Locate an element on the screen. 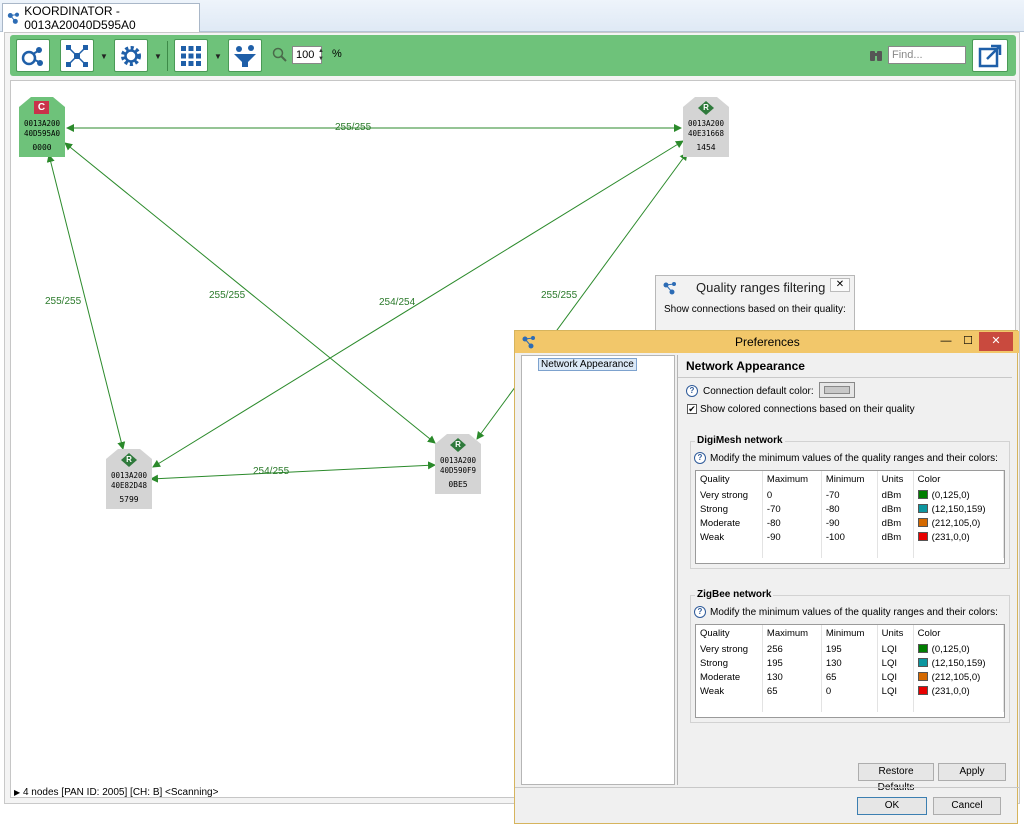 The image size is (1024, 824). minimum-cell: 195 is located at coordinates (849, 649).